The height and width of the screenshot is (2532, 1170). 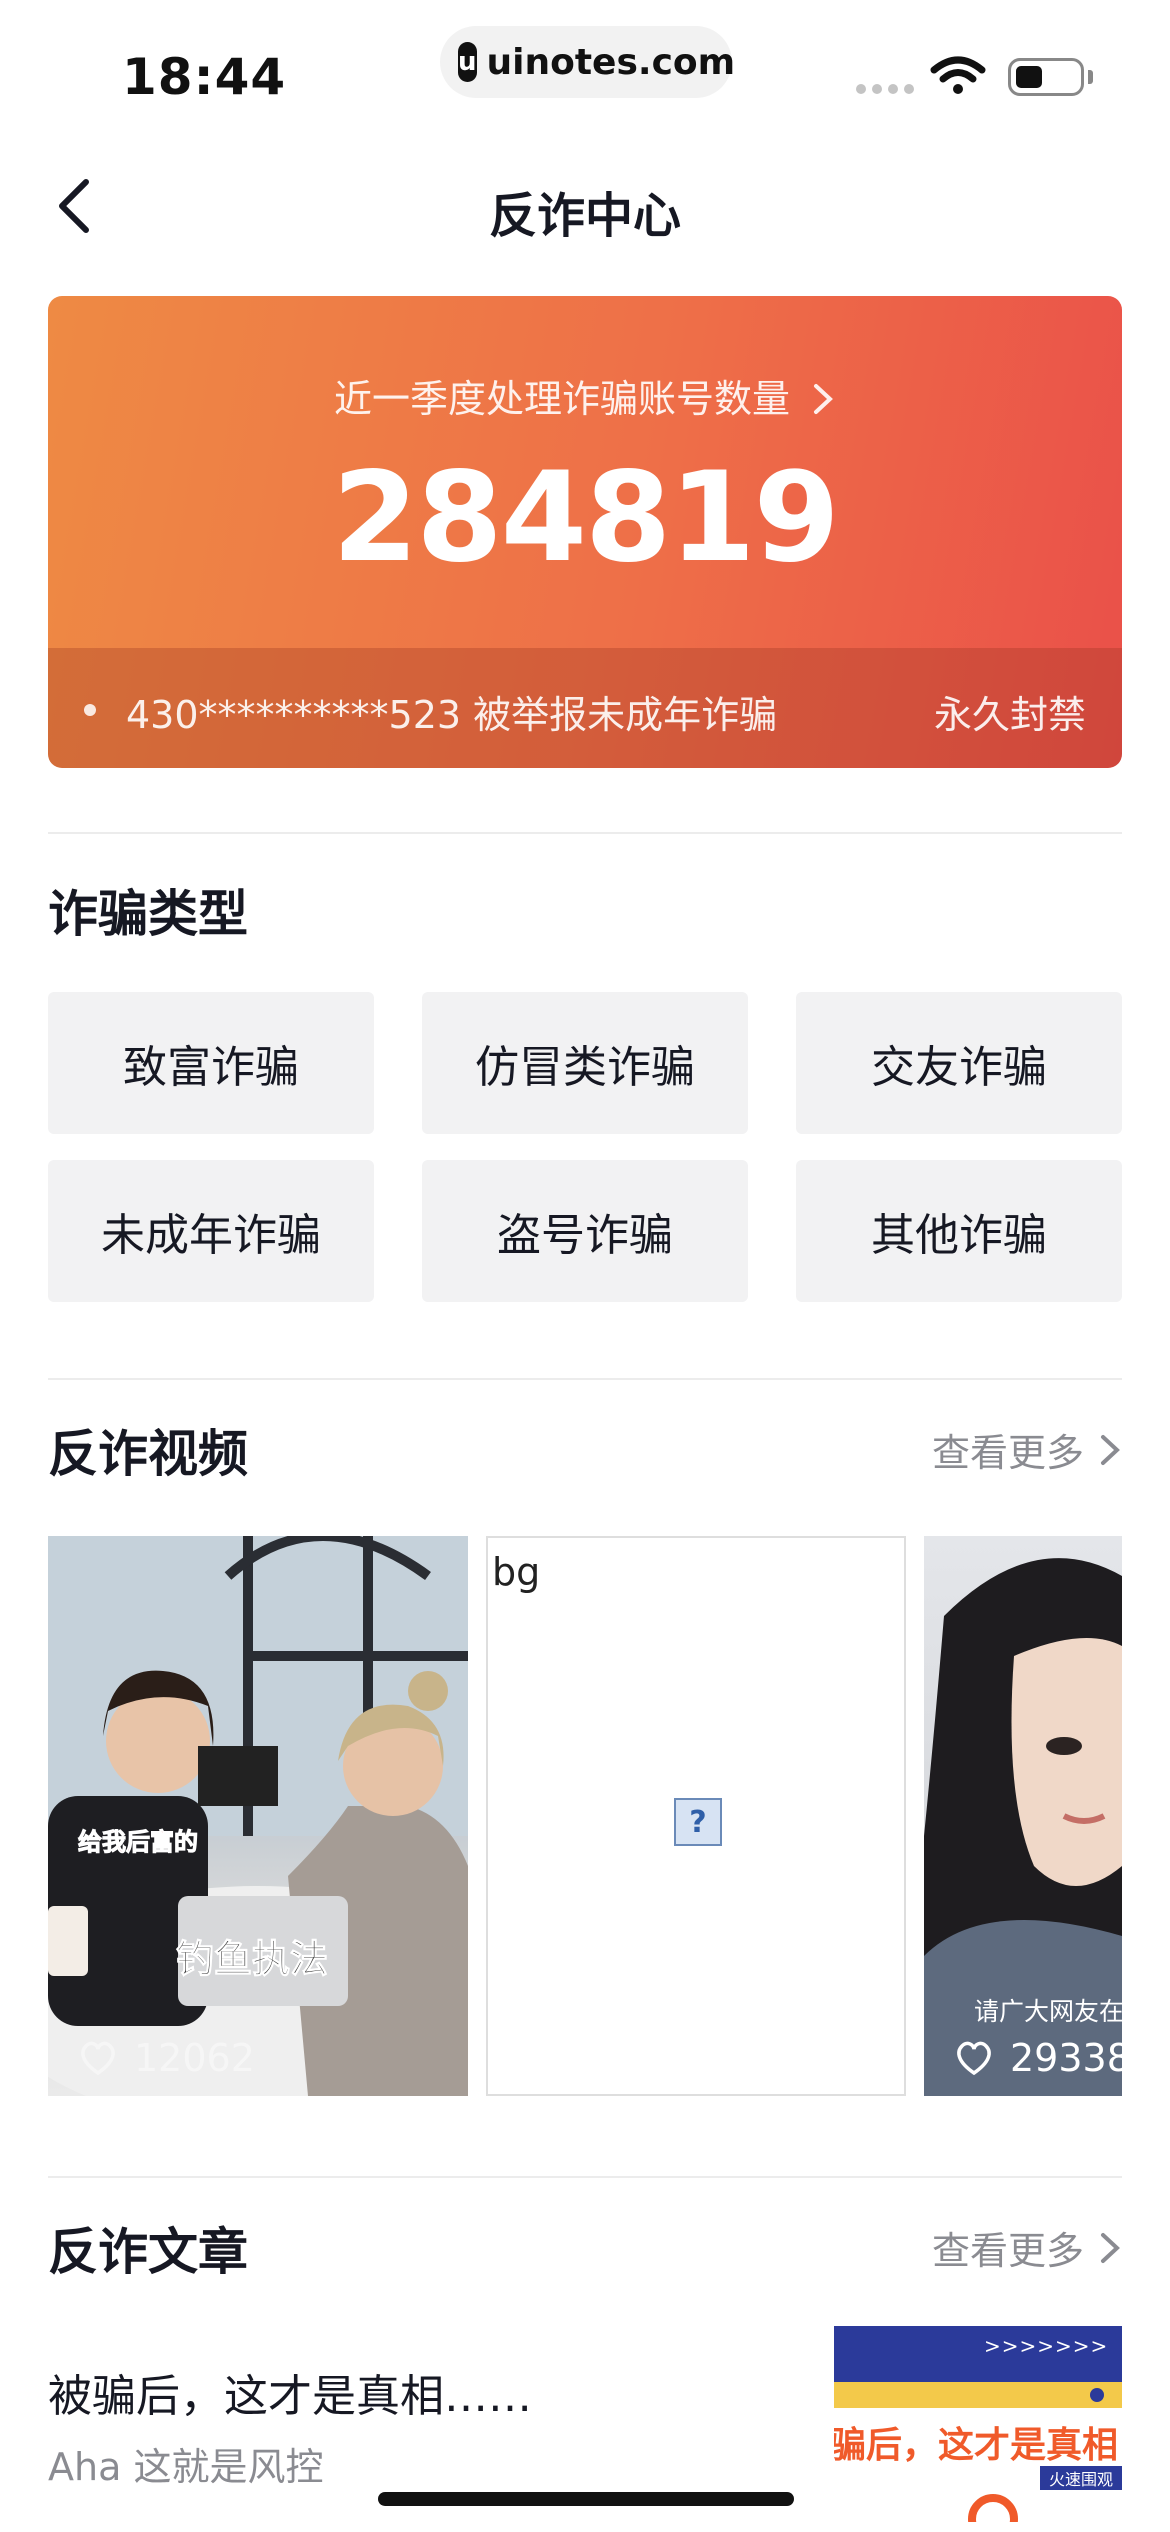 What do you see at coordinates (1081, 2478) in the screenshot?
I see `thumb-tag: 火速围观` at bounding box center [1081, 2478].